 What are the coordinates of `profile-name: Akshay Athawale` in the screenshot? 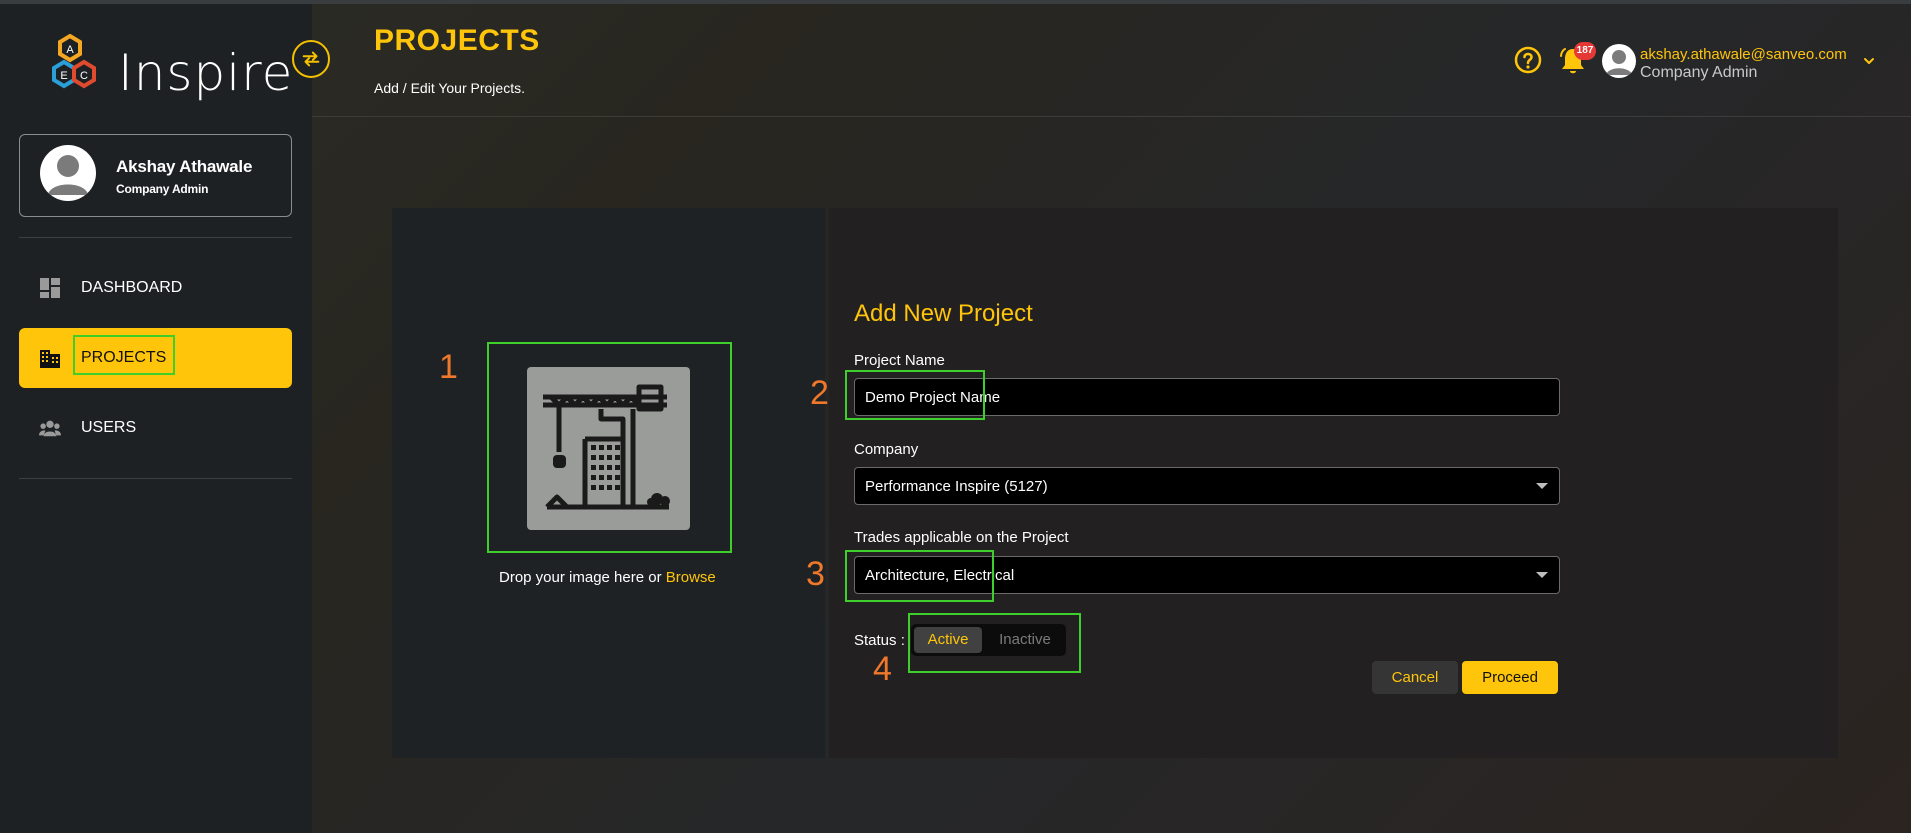 It's located at (184, 166).